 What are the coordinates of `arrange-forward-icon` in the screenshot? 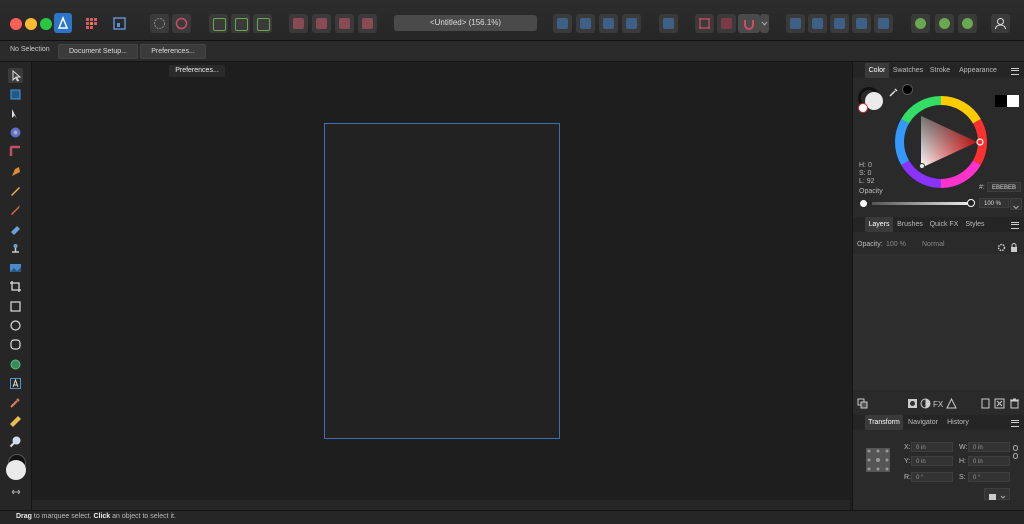 It's located at (344, 23).